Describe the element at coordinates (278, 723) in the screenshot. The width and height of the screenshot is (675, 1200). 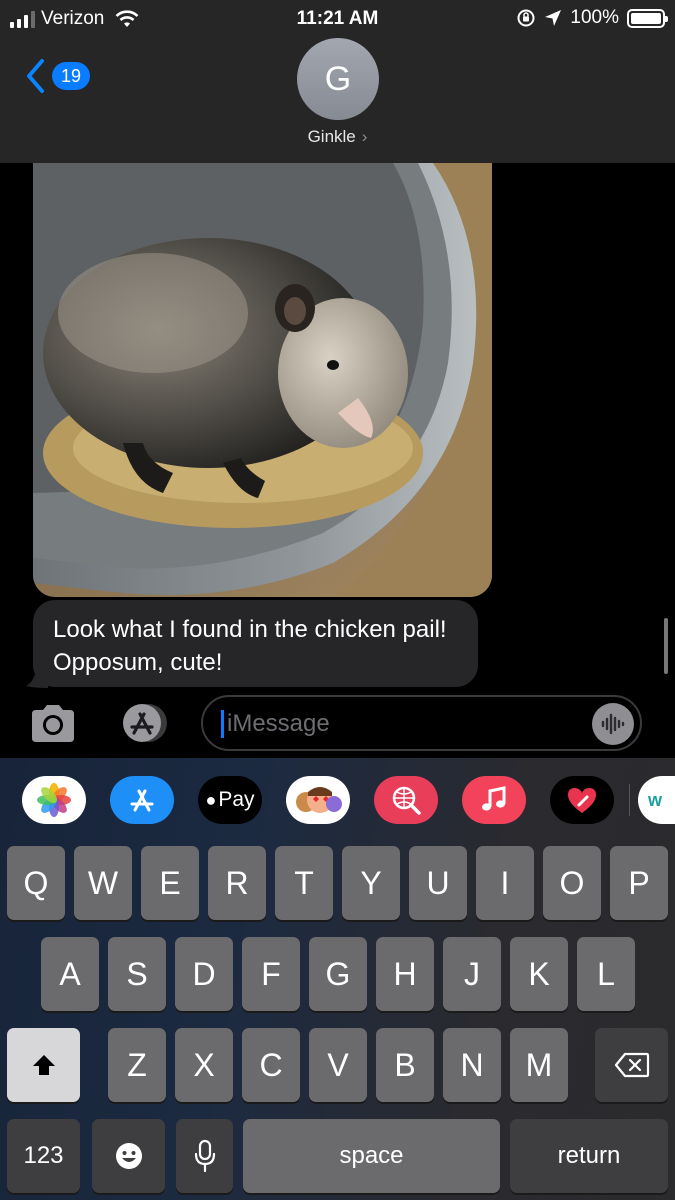
I see `message-placeholder: iMessage` at that location.